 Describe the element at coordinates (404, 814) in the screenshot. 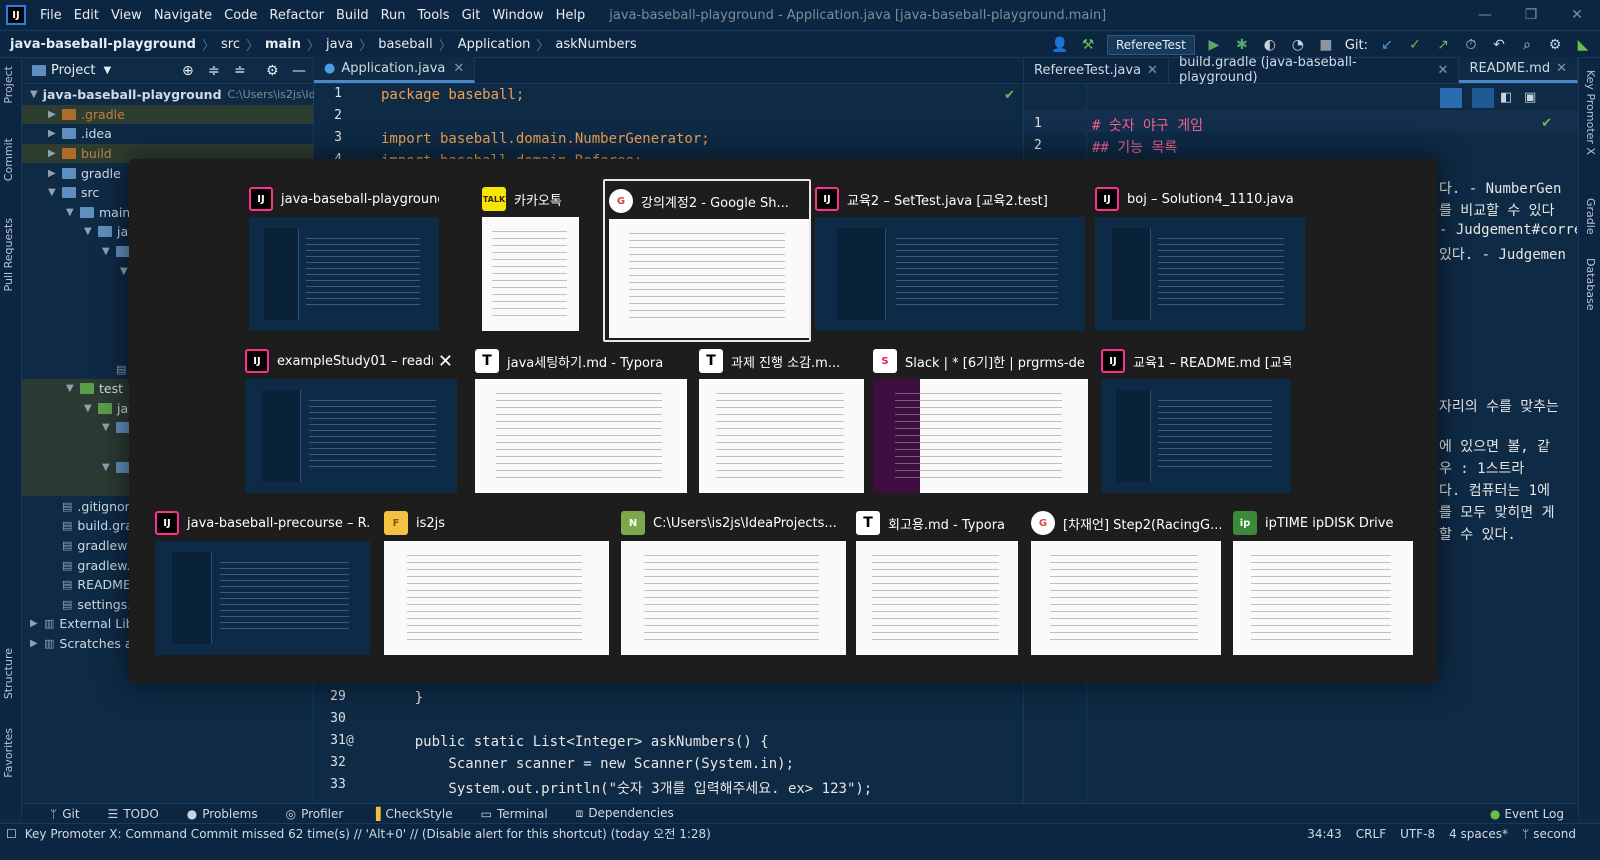

I see `toolwindow-checkstyle: ▐ CheckStyle` at that location.